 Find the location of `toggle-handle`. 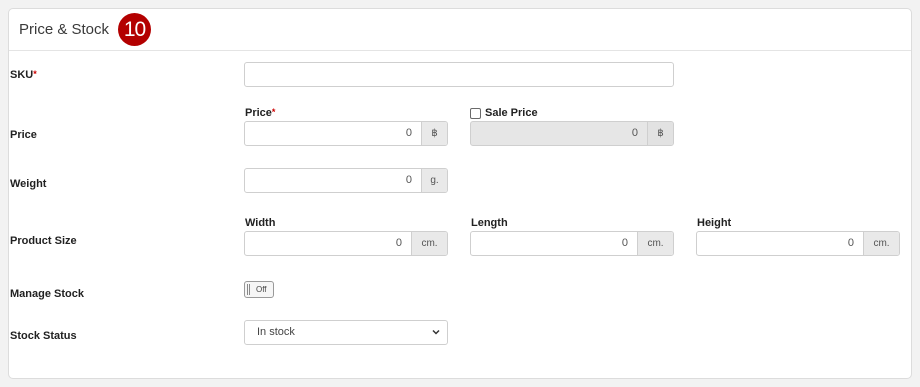

toggle-handle is located at coordinates (248, 289).